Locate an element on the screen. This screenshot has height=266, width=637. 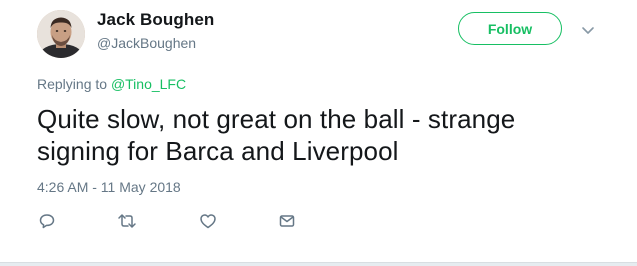
avatar is located at coordinates (61, 34).